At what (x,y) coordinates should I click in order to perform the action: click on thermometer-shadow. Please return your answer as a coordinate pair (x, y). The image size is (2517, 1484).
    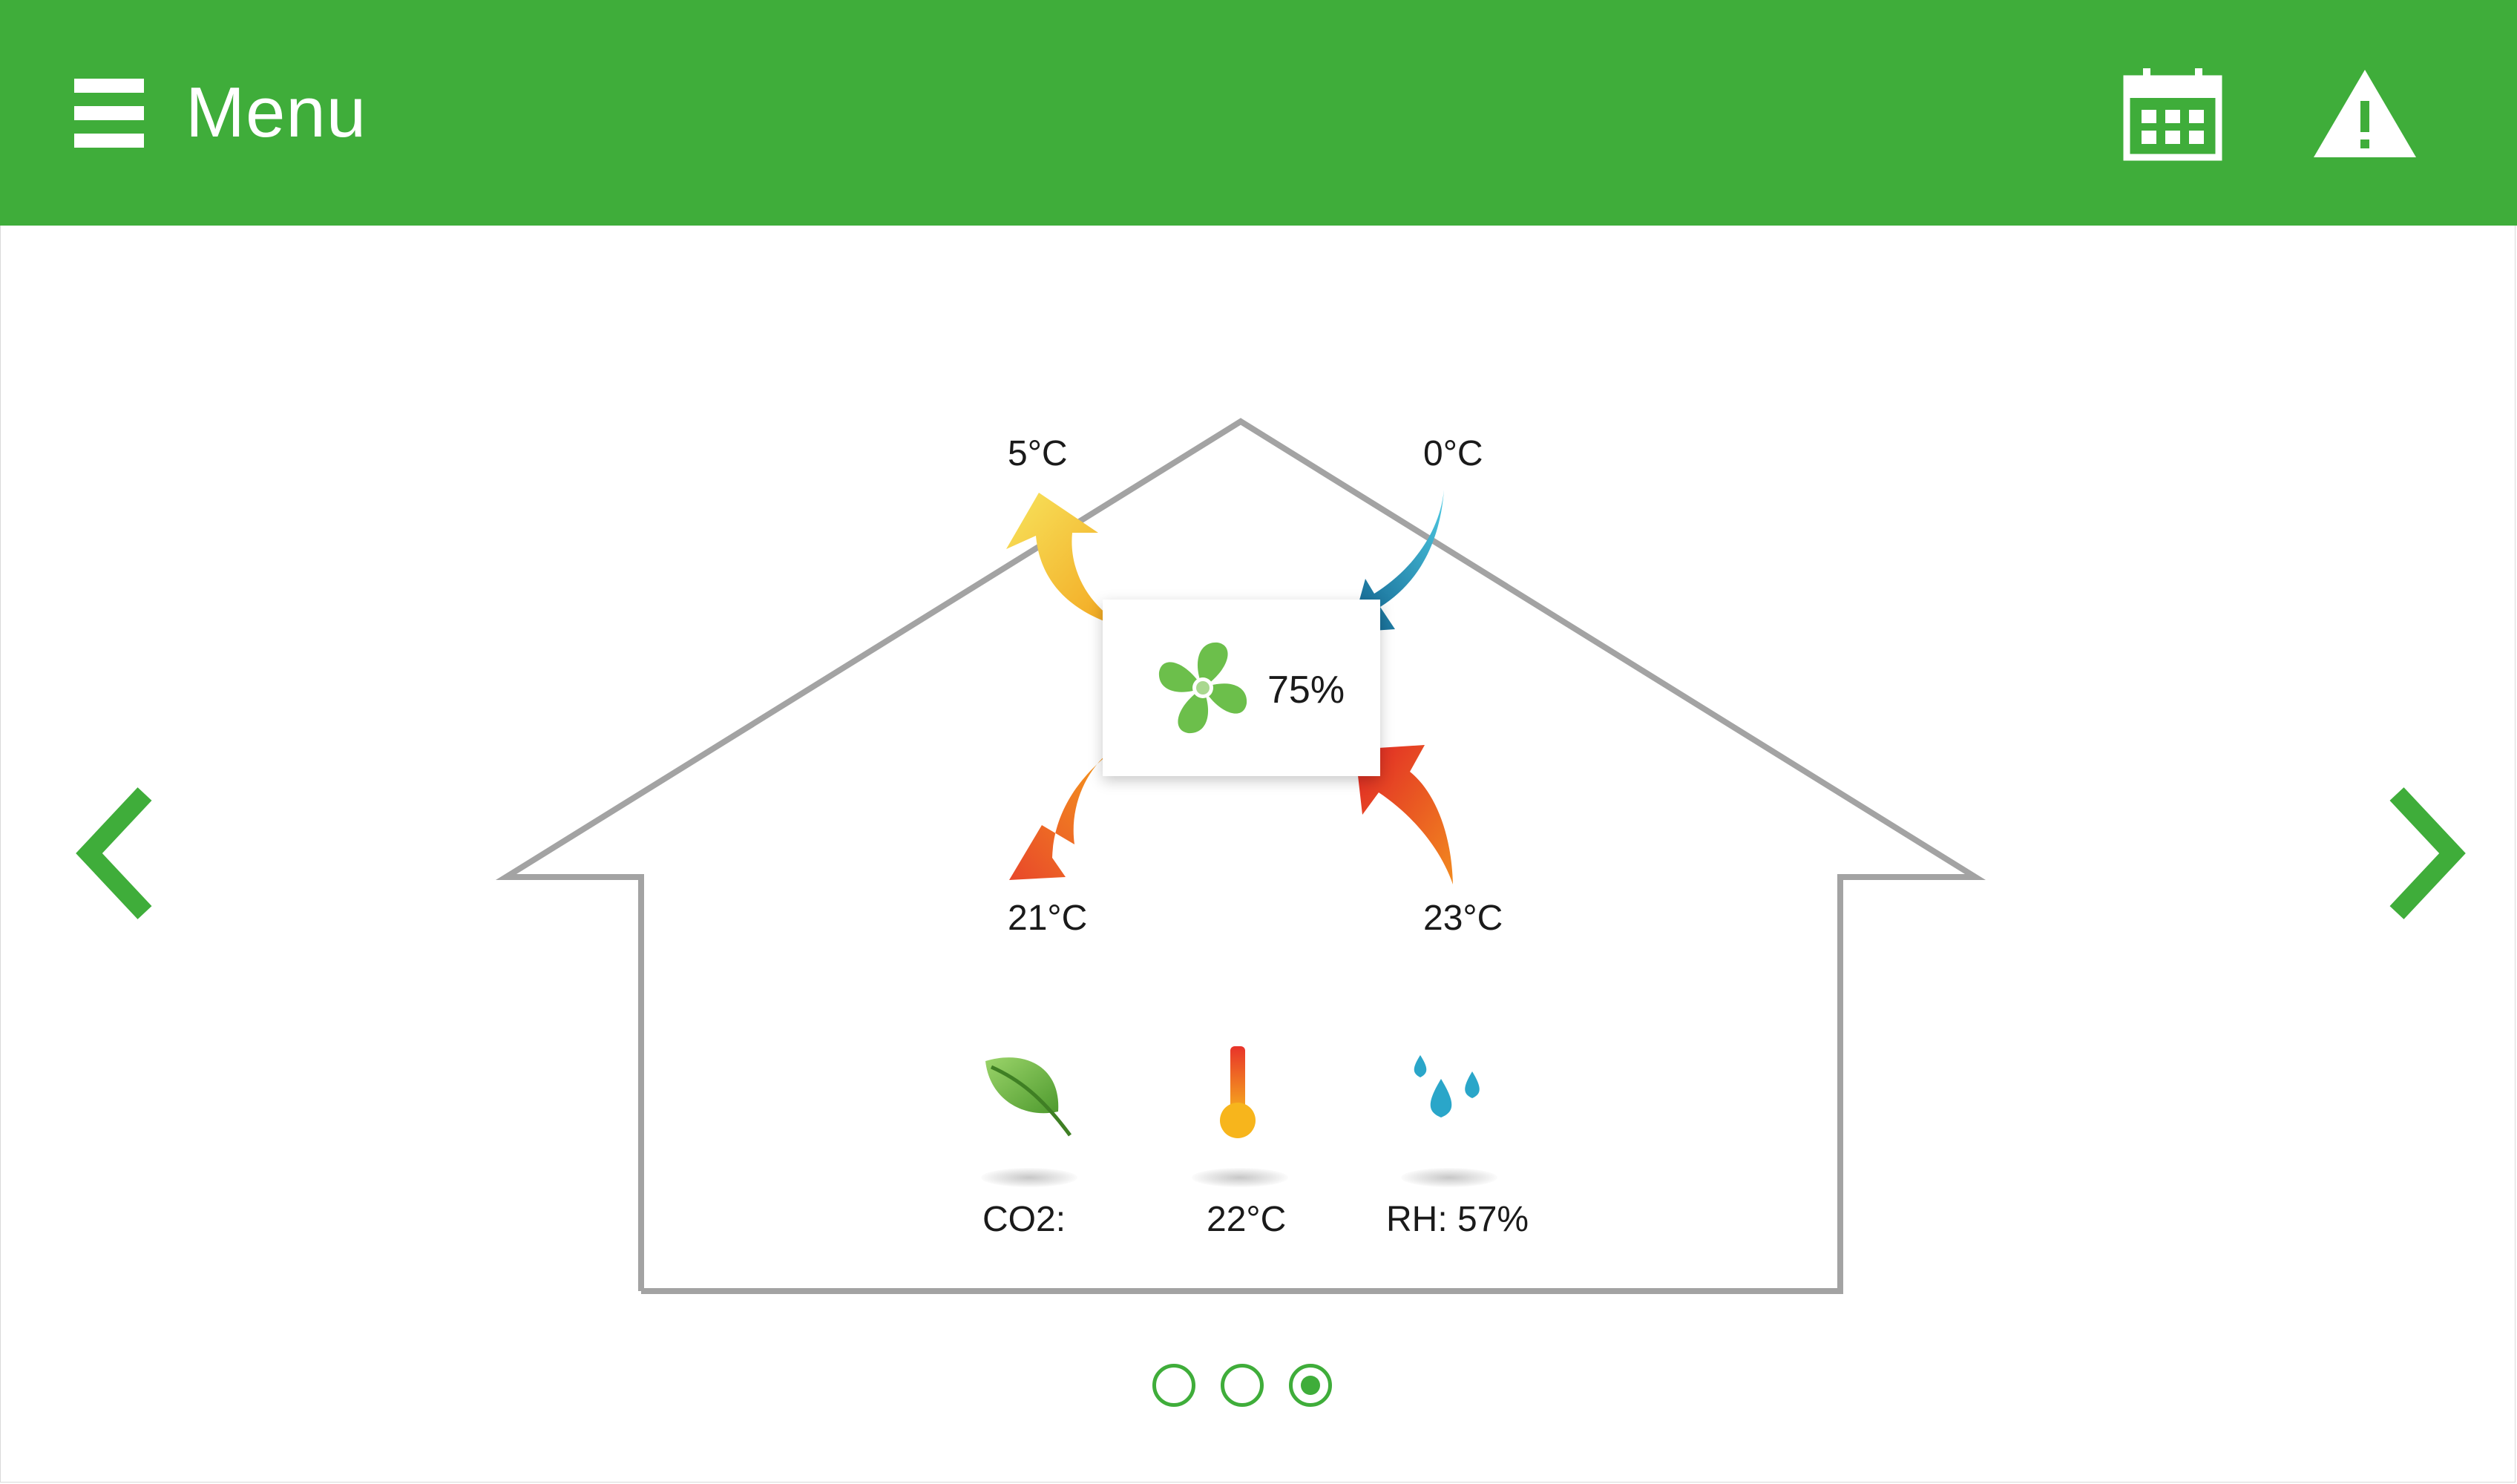
    Looking at the image, I should click on (1240, 1177).